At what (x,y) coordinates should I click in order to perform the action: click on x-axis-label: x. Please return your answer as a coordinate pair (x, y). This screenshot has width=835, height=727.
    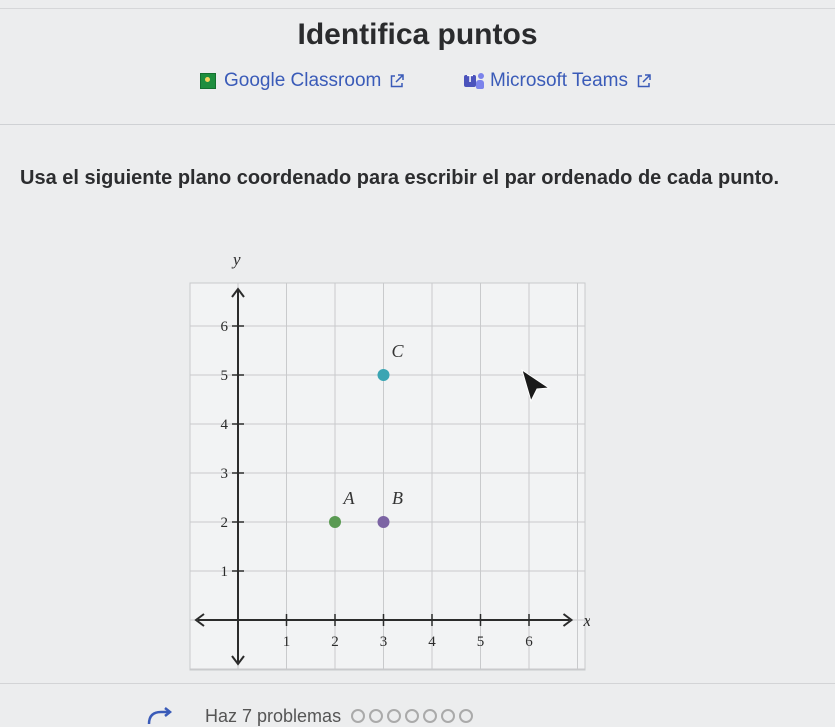
    Looking at the image, I should click on (587, 620).